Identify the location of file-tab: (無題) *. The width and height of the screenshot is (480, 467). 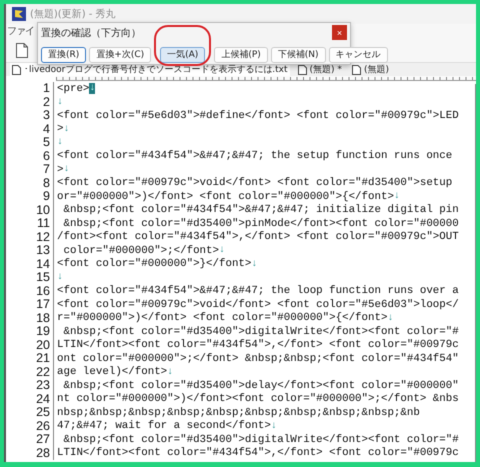
(320, 69).